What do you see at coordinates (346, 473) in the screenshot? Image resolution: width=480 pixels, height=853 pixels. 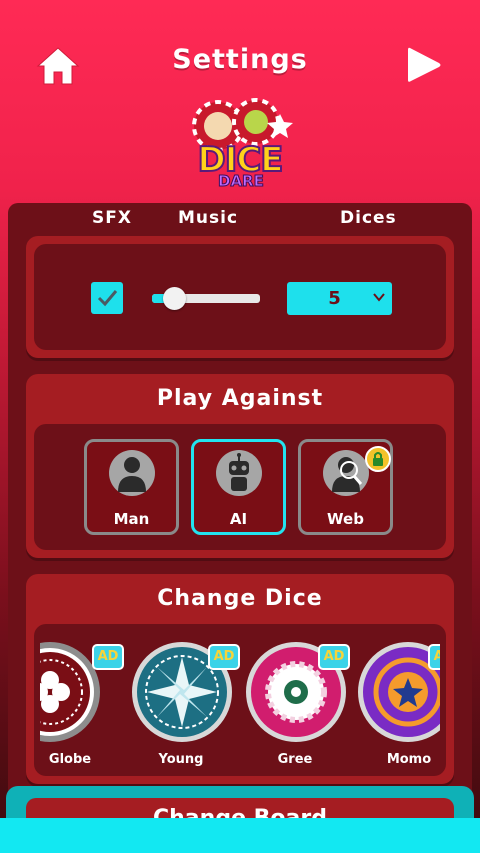 I see `web-player-icon` at bounding box center [346, 473].